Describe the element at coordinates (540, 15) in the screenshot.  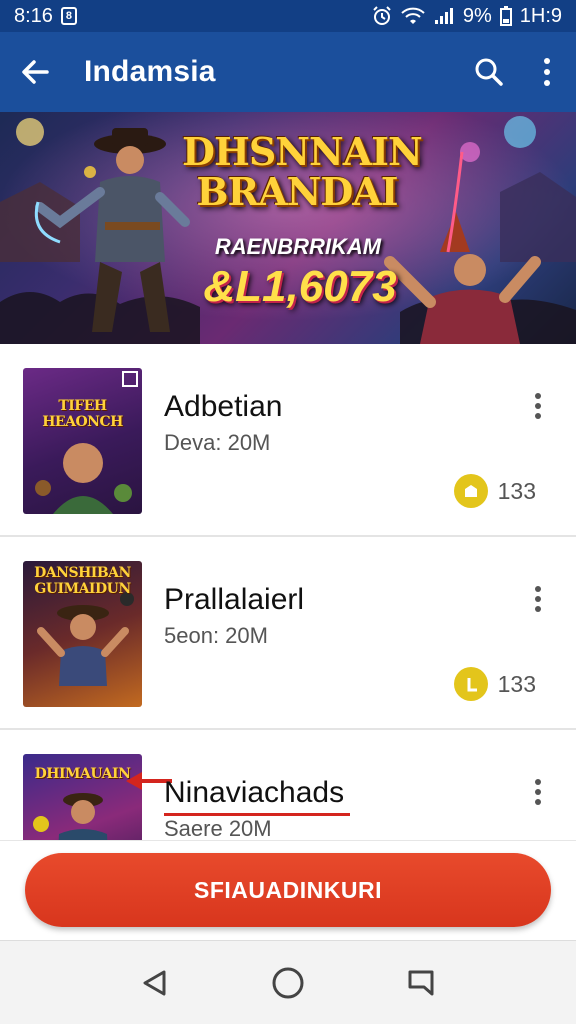
I see `status-clock: 1H:9` at that location.